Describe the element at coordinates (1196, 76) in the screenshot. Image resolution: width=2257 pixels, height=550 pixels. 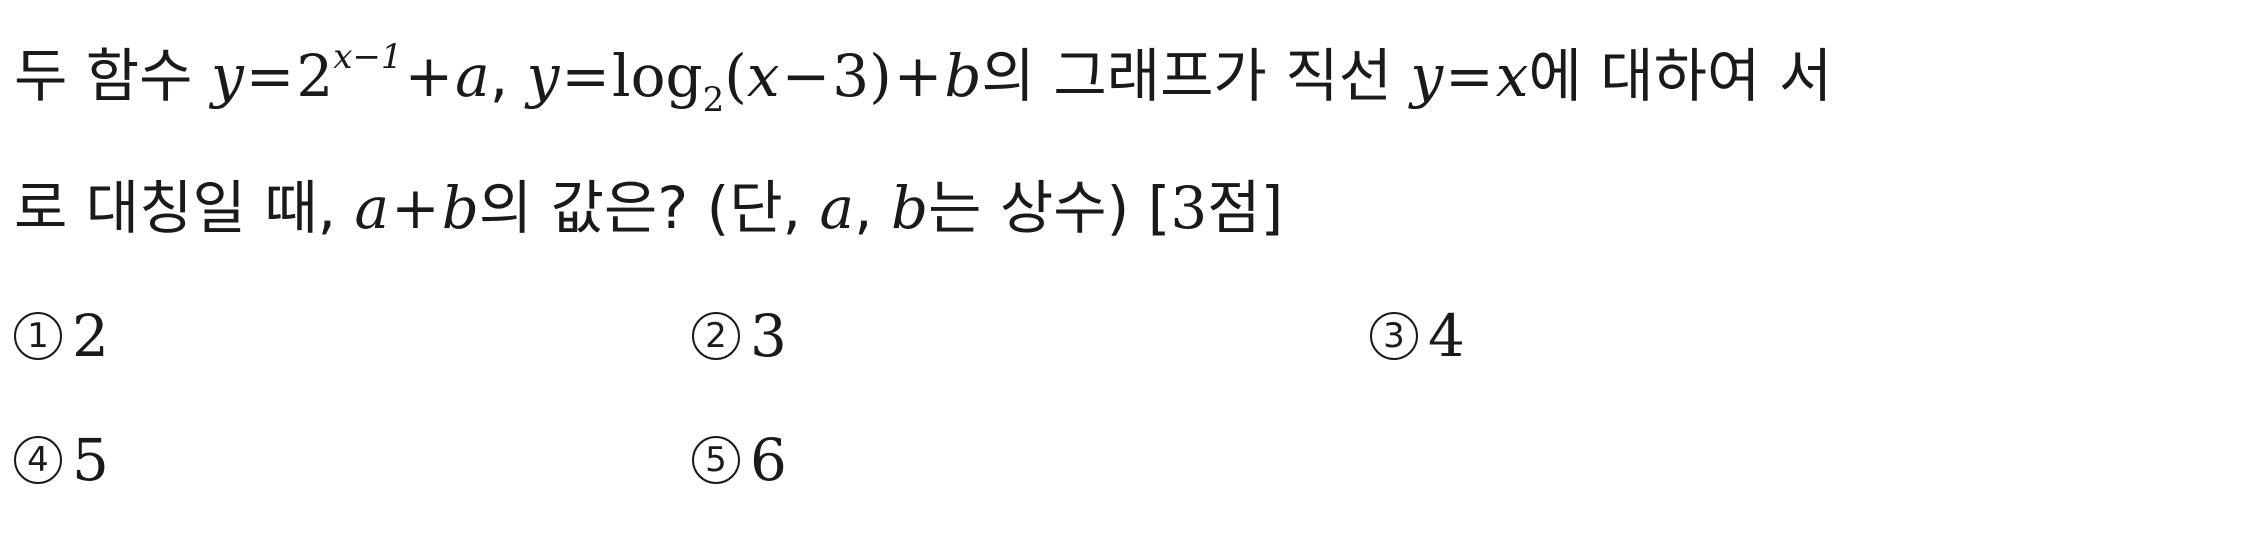
I see `question-text-segment: 의 그래프가 직선` at that location.